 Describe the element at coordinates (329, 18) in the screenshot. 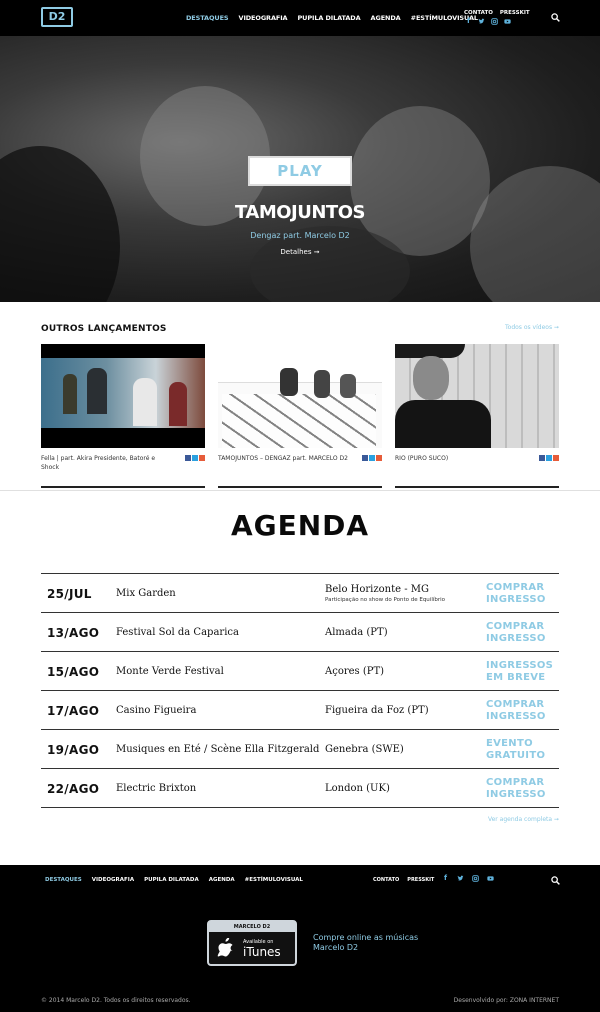

I see `nav-item-pupila-dilatada: PUPILA DILATADA` at that location.